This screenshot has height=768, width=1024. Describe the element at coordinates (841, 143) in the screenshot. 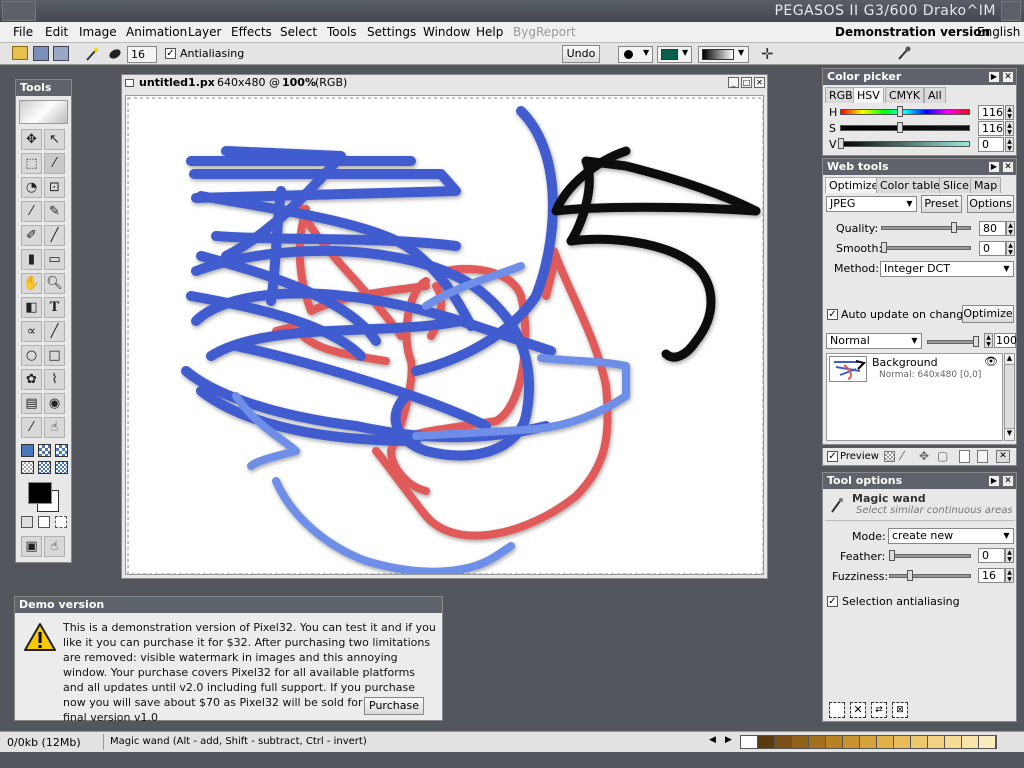

I see `value-slider-thumb` at that location.